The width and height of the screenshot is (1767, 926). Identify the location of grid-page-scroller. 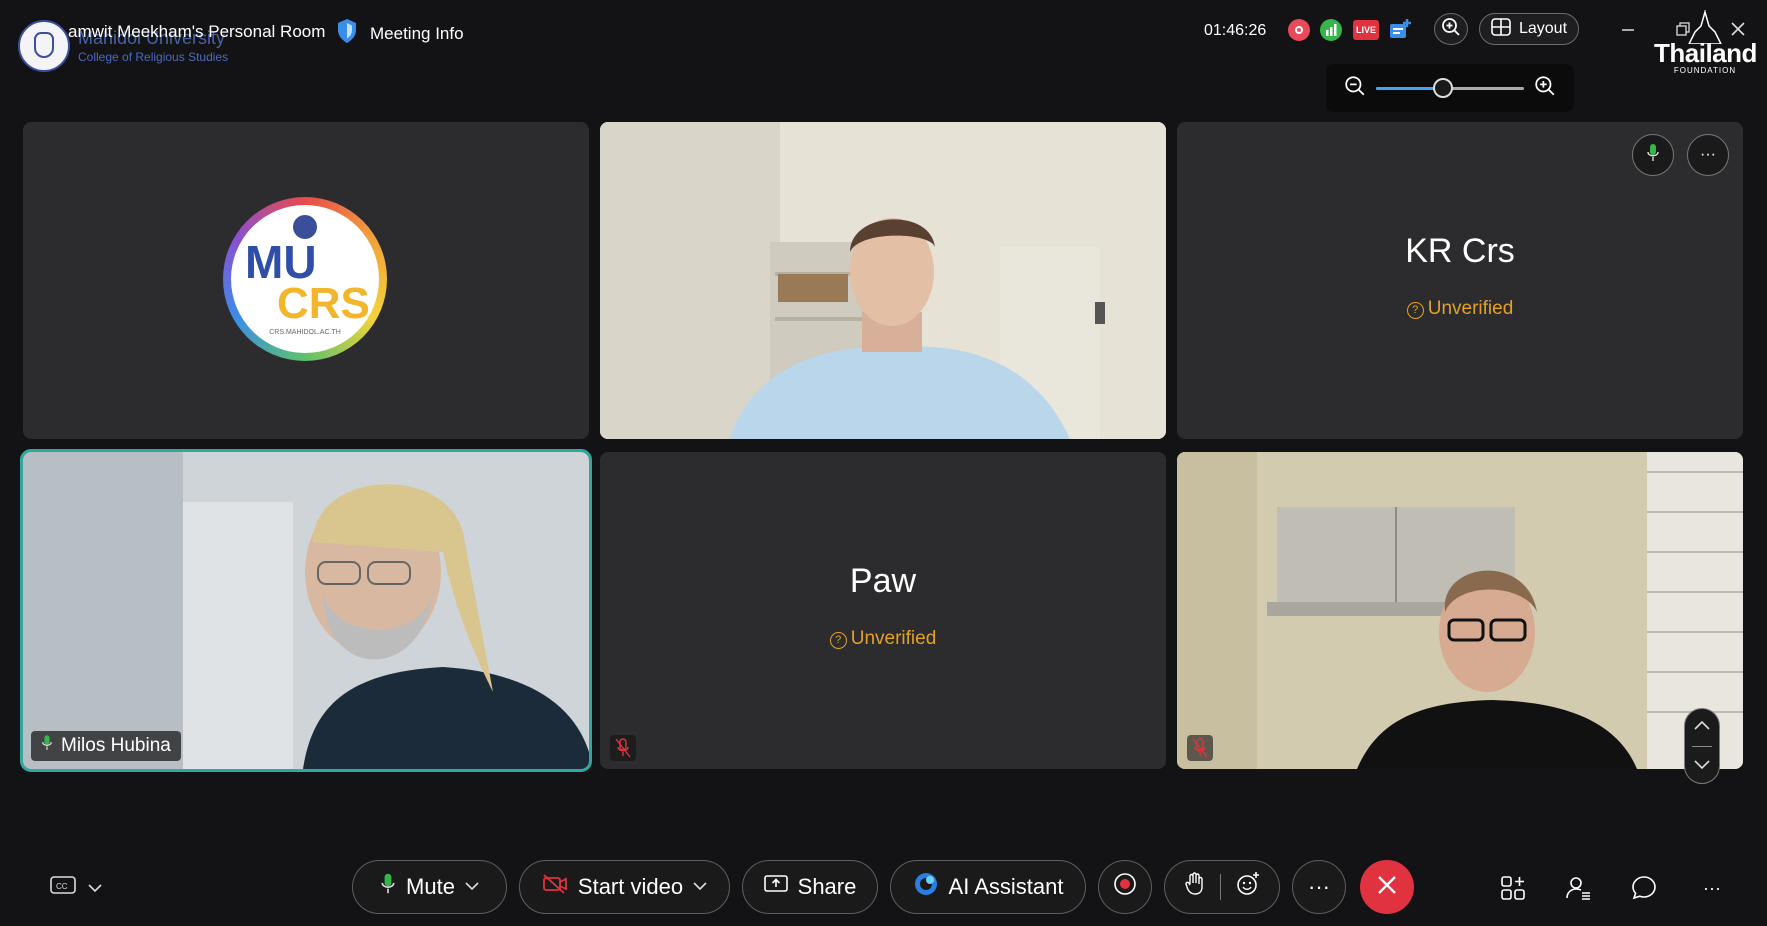
(1702, 746).